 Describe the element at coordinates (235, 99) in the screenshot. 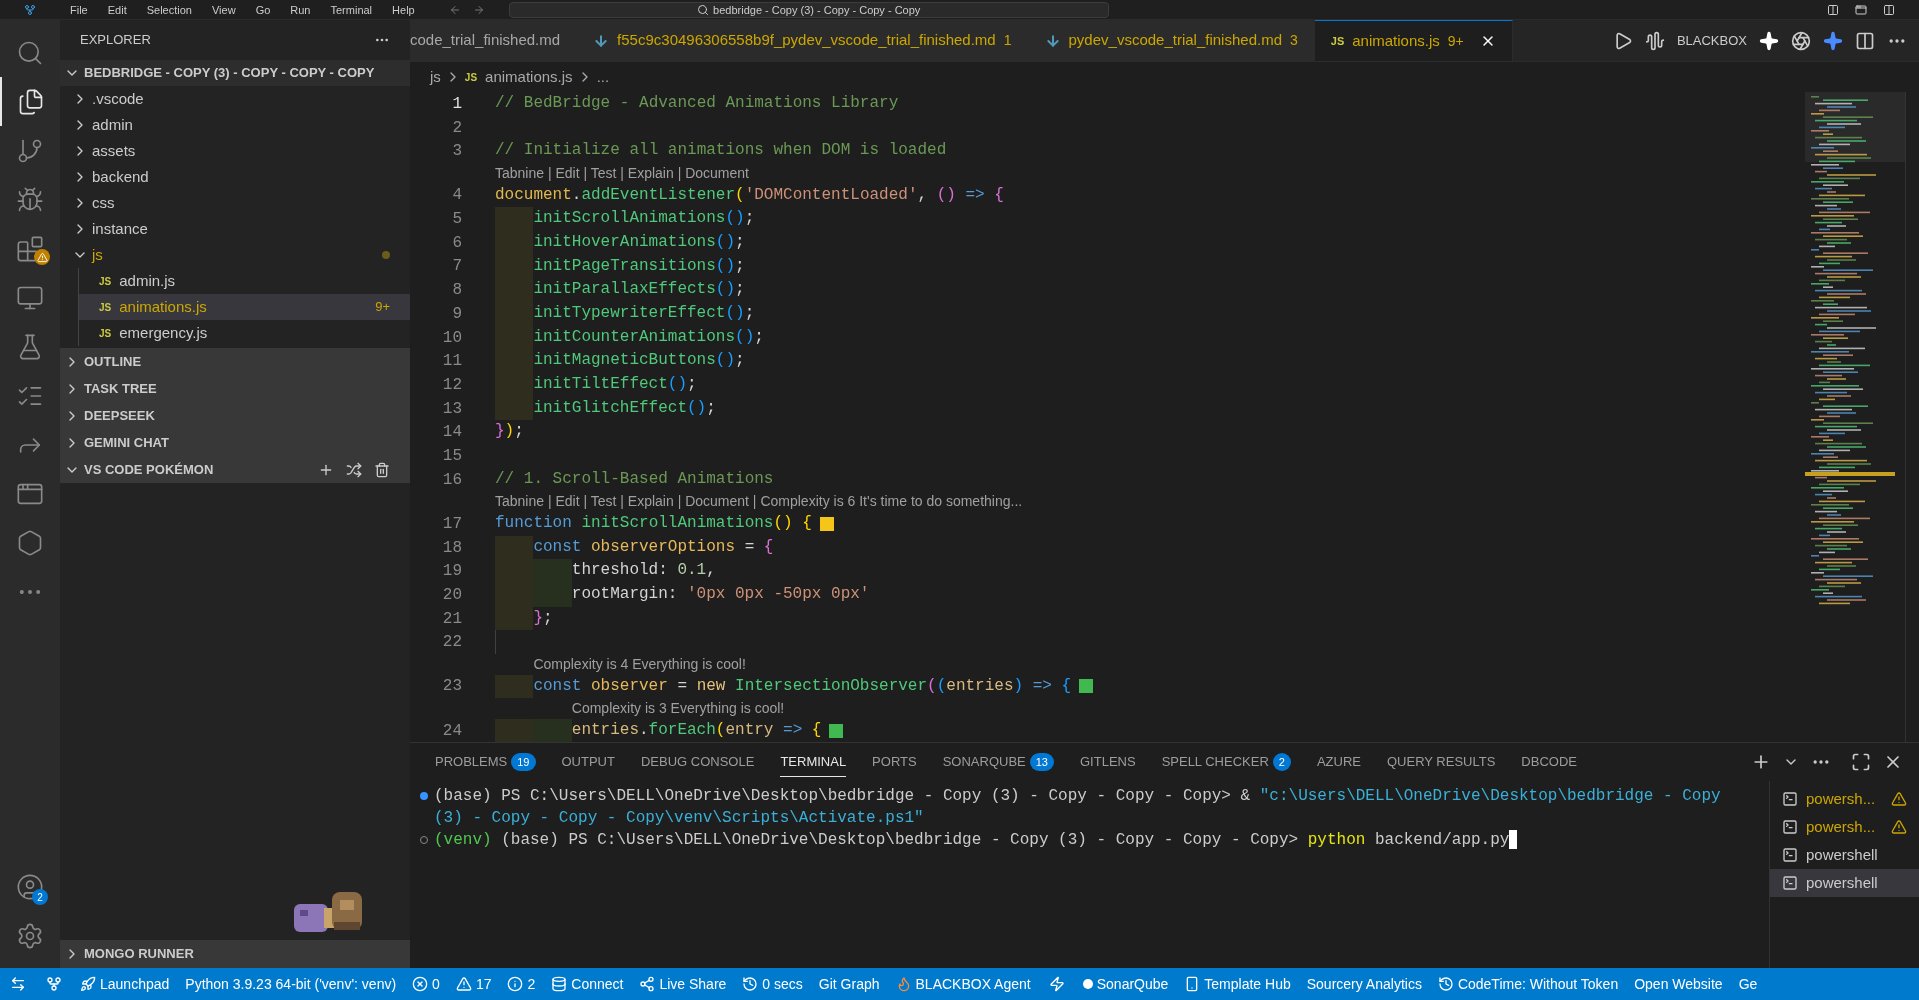

I see `folder-row: .vscode` at that location.